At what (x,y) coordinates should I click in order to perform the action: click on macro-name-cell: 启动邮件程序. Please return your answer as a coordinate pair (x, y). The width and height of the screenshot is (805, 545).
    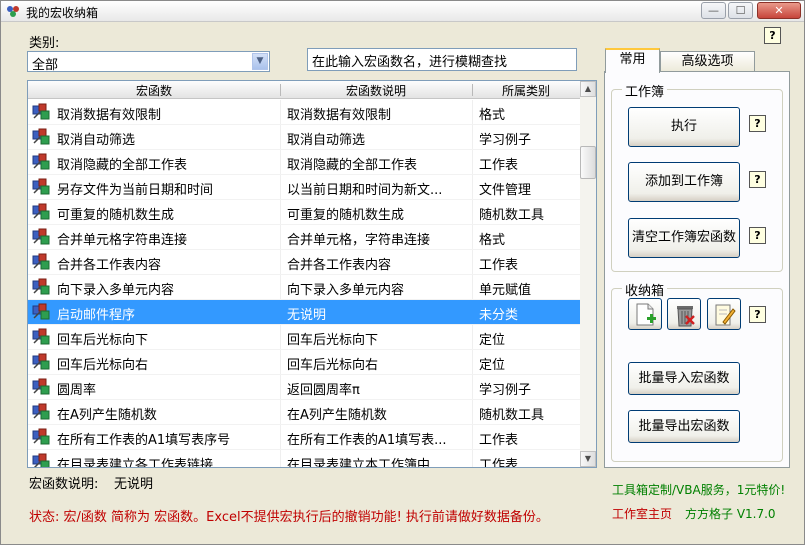
    Looking at the image, I should click on (96, 315).